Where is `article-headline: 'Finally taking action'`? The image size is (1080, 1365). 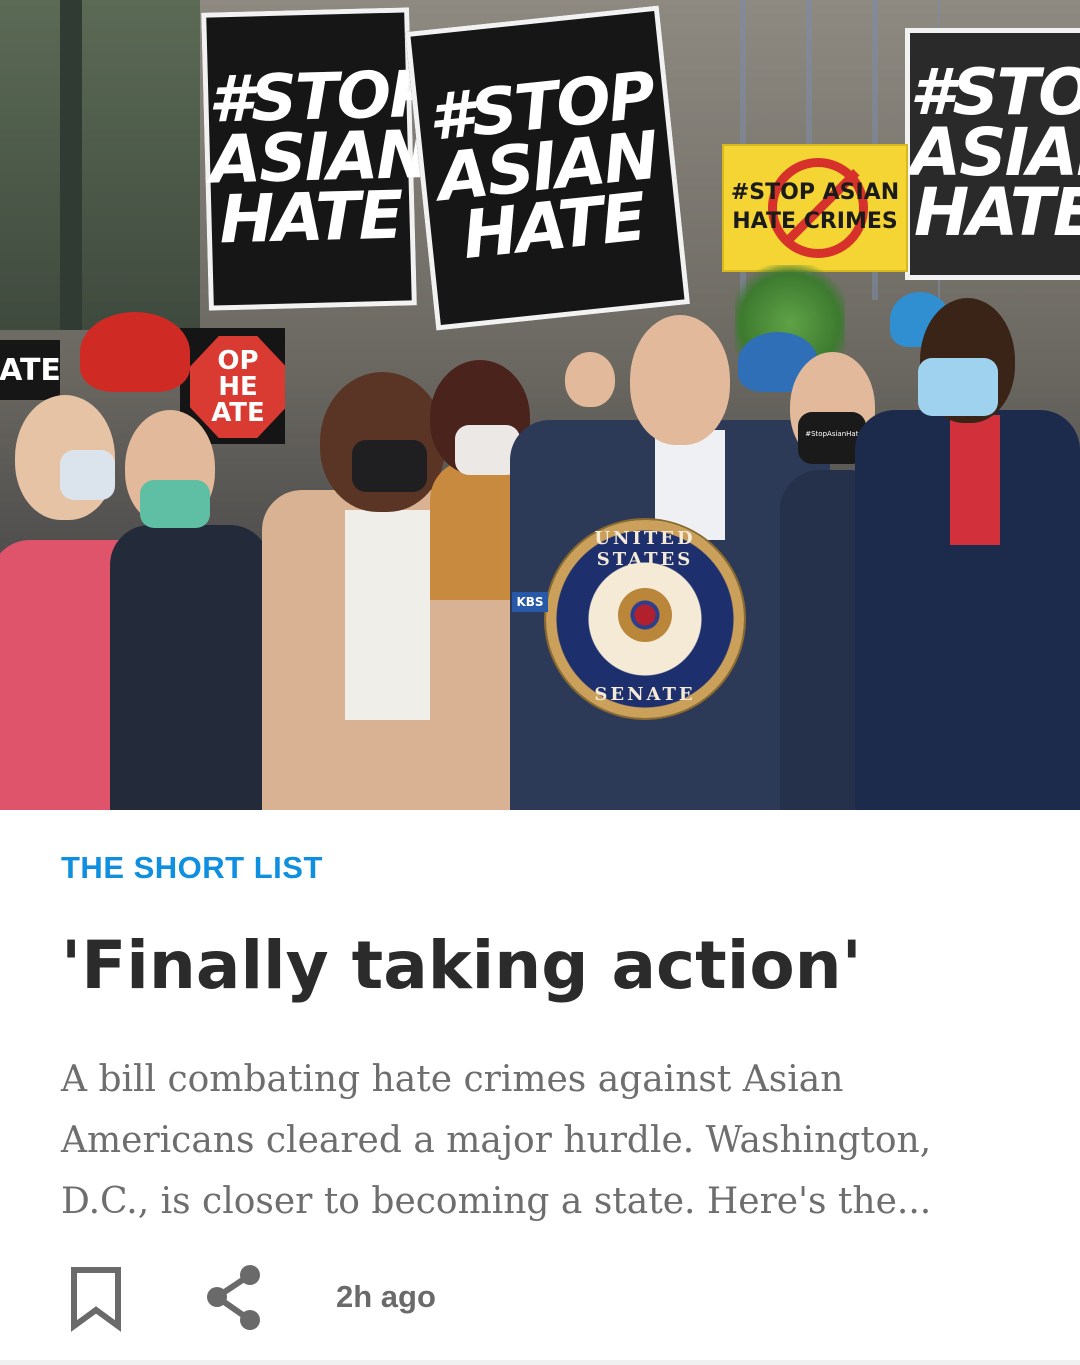
article-headline: 'Finally taking action' is located at coordinates (551, 966).